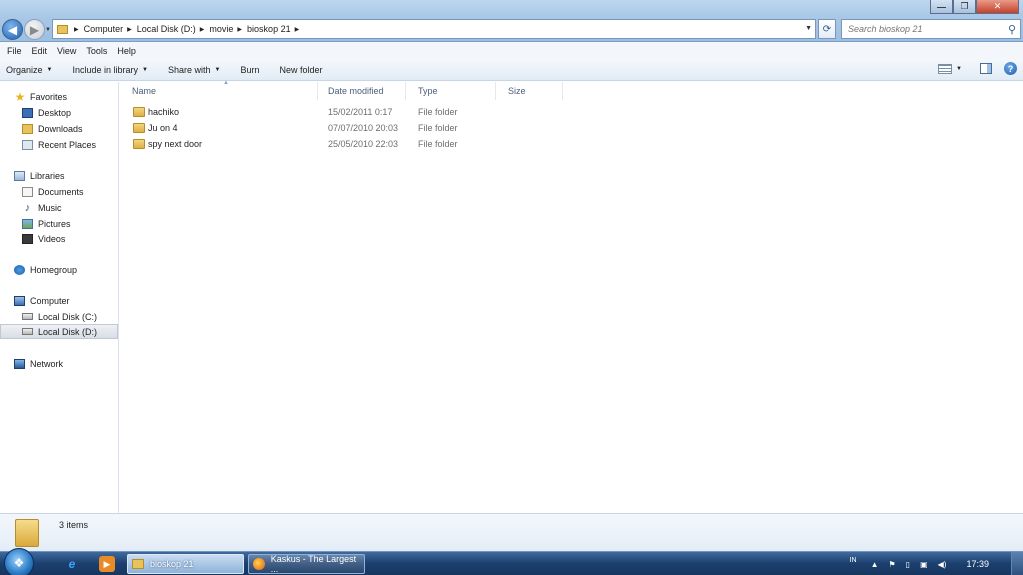 This screenshot has width=1023, height=575. I want to click on show-hidden-icons-icon: ▲, so click(875, 564).